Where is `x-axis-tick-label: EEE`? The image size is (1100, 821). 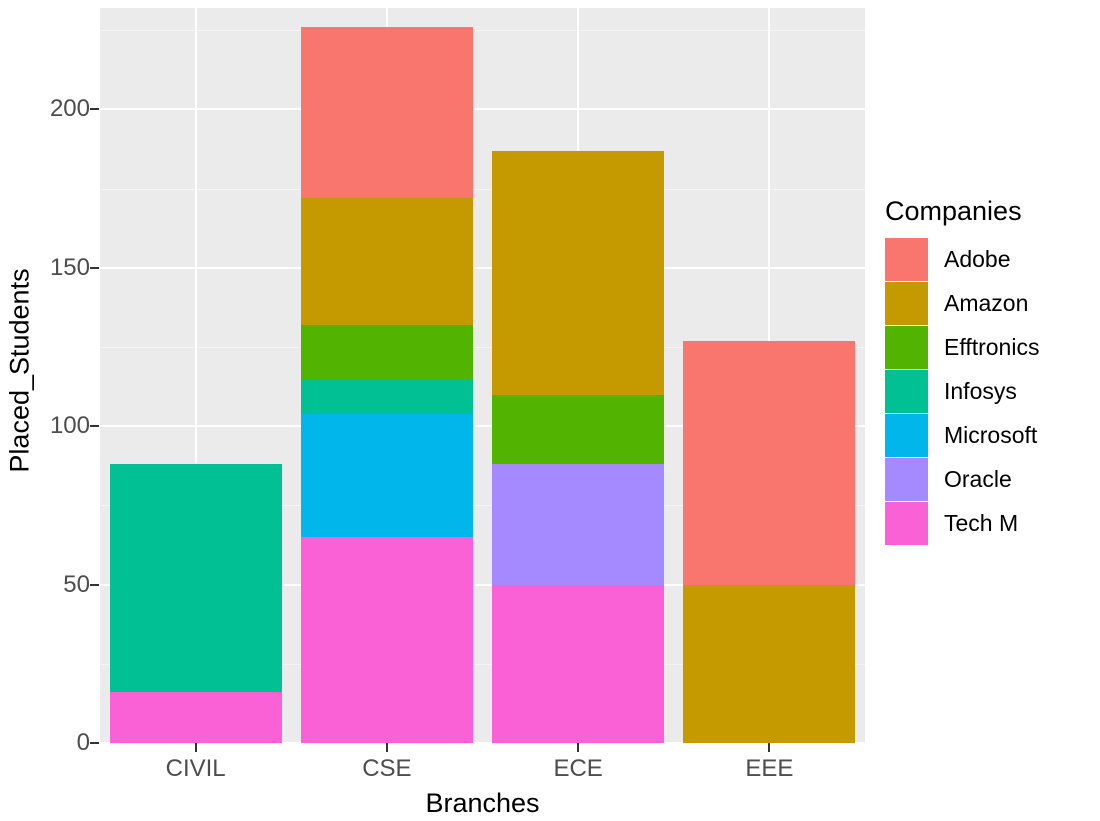
x-axis-tick-label: EEE is located at coordinates (769, 768).